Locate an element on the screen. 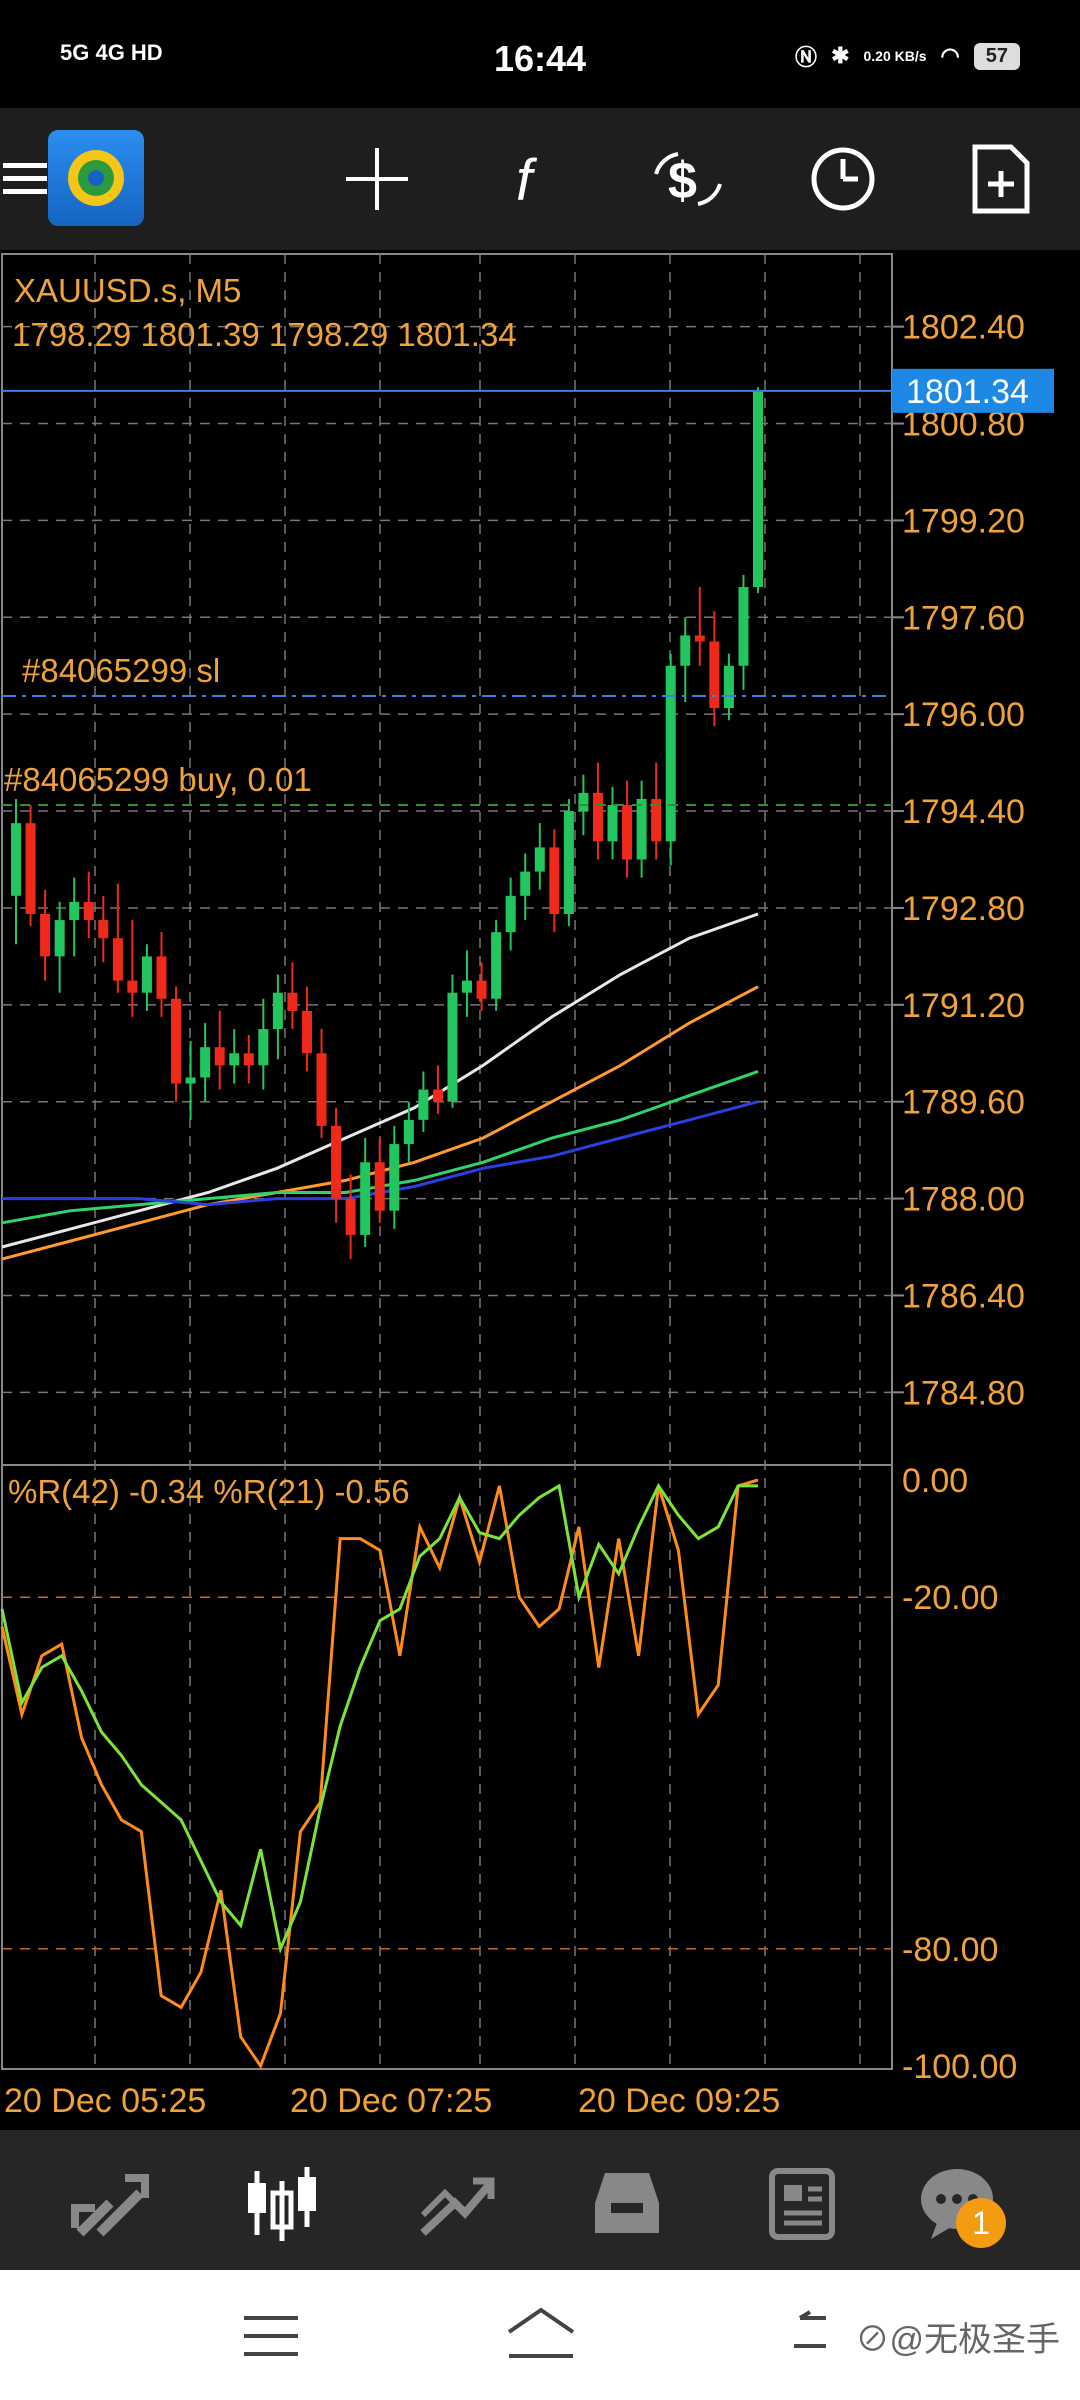 The width and height of the screenshot is (1080, 2400). chart-toolbar: f $ is located at coordinates (540, 179).